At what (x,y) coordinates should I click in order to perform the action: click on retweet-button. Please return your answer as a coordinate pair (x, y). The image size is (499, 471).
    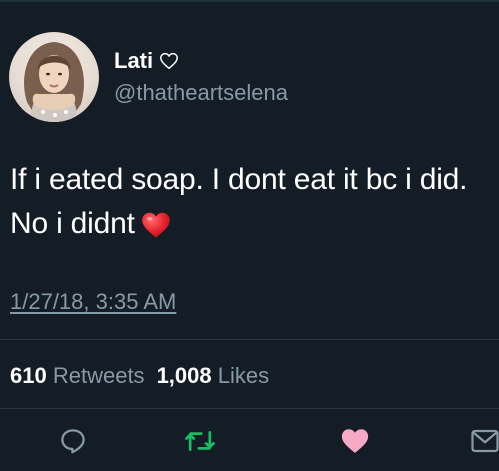
    Looking at the image, I should click on (200, 443).